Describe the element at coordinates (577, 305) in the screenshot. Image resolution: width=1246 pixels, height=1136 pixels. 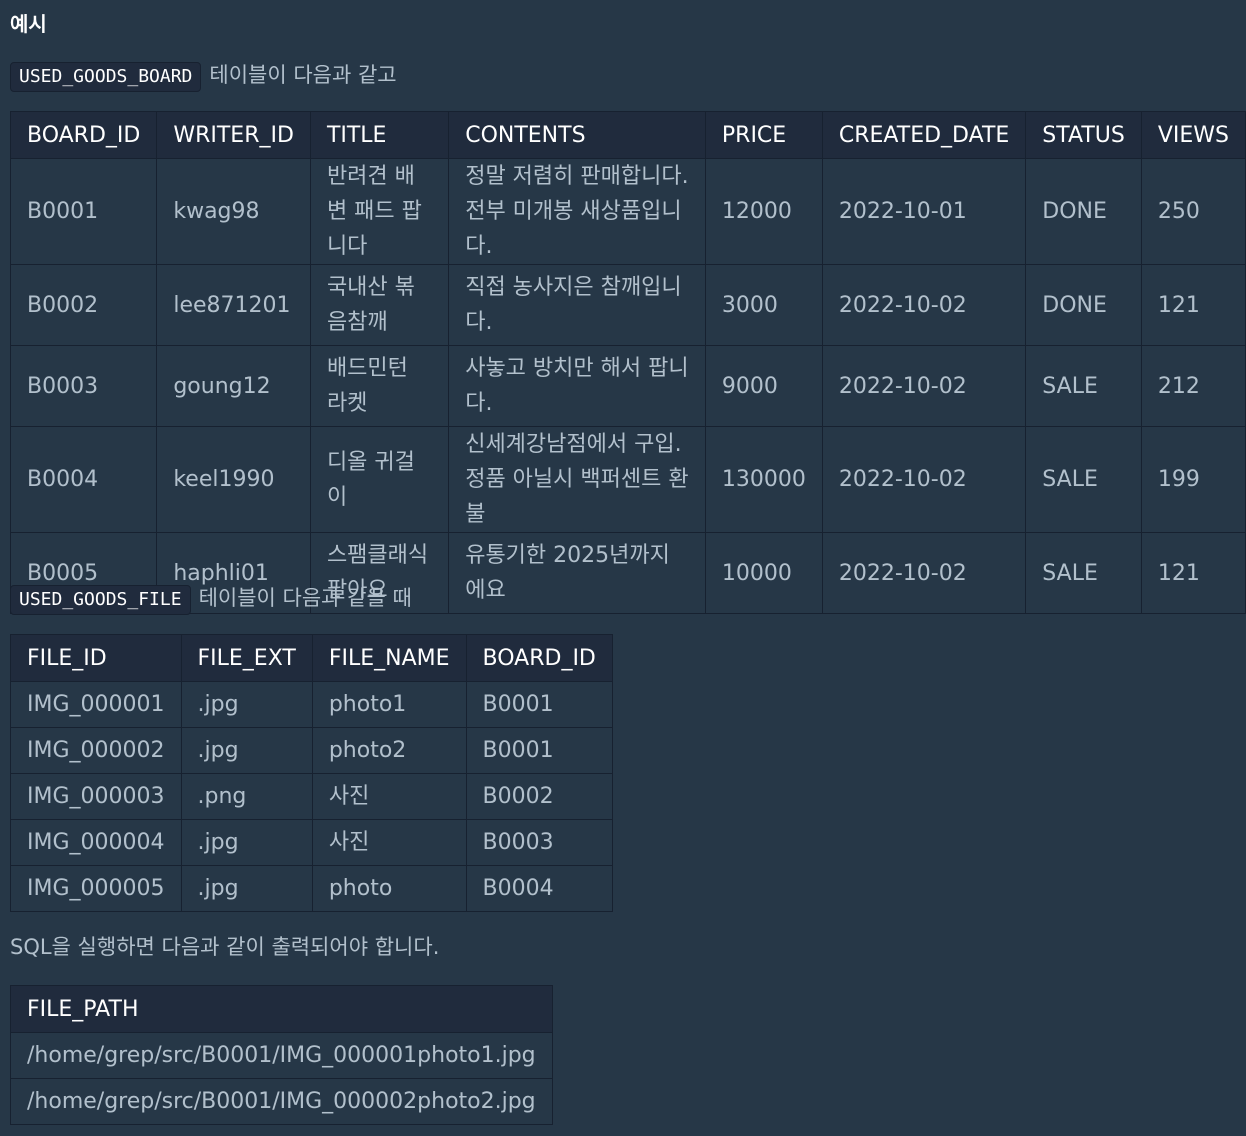
I see `table-cell: 직접 농사지은 참깨입니다.` at that location.